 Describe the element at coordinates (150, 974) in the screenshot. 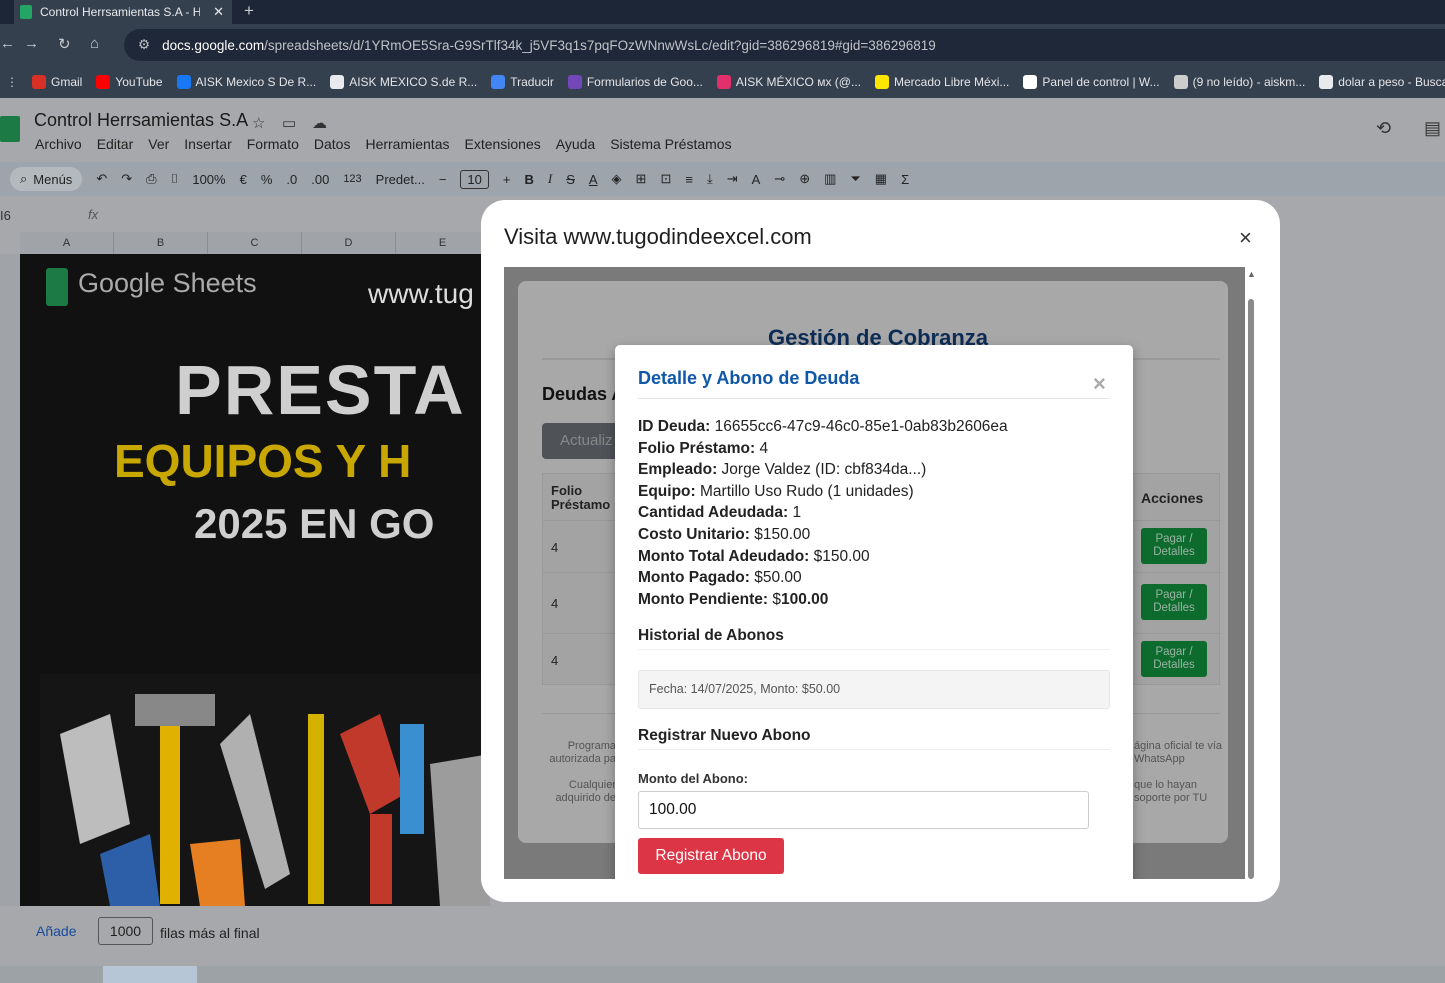

I see `sheet-tab-active` at that location.